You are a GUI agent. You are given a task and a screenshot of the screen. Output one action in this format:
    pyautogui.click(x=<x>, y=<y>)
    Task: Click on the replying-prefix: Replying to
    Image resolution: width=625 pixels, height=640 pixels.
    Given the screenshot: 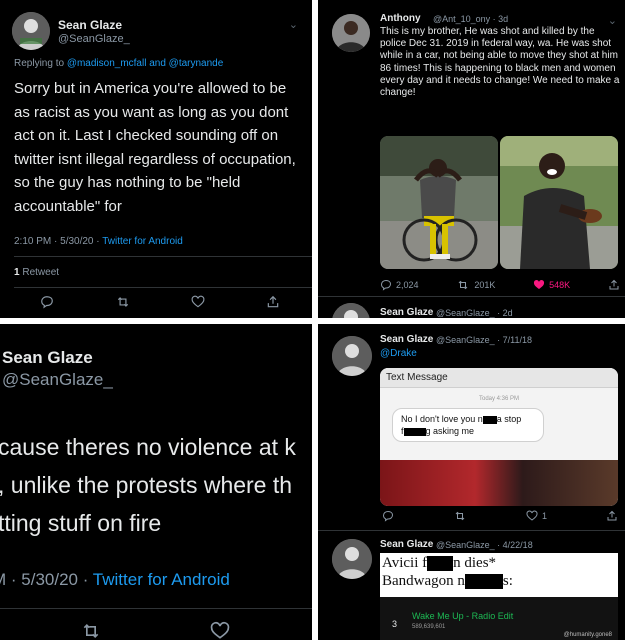 What is the action you would take?
    pyautogui.click(x=40, y=63)
    